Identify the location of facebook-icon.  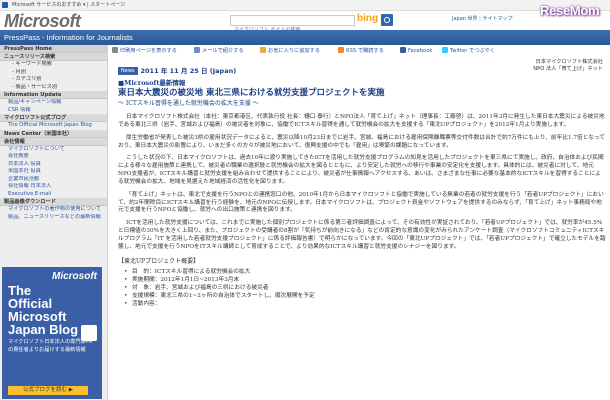
(403, 50).